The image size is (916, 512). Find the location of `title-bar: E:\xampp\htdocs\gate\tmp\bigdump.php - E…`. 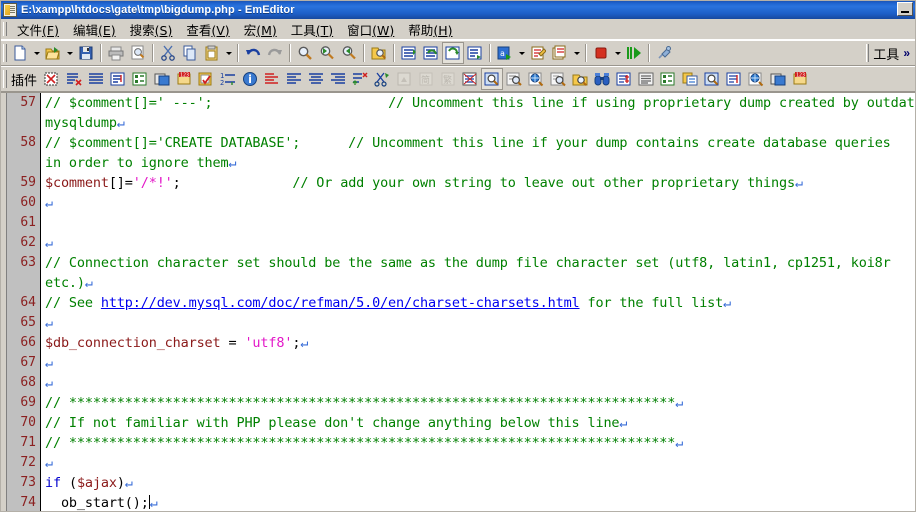

title-bar: E:\xampp\htdocs\gate\tmp\bigdump.php - E… is located at coordinates (458, 10).